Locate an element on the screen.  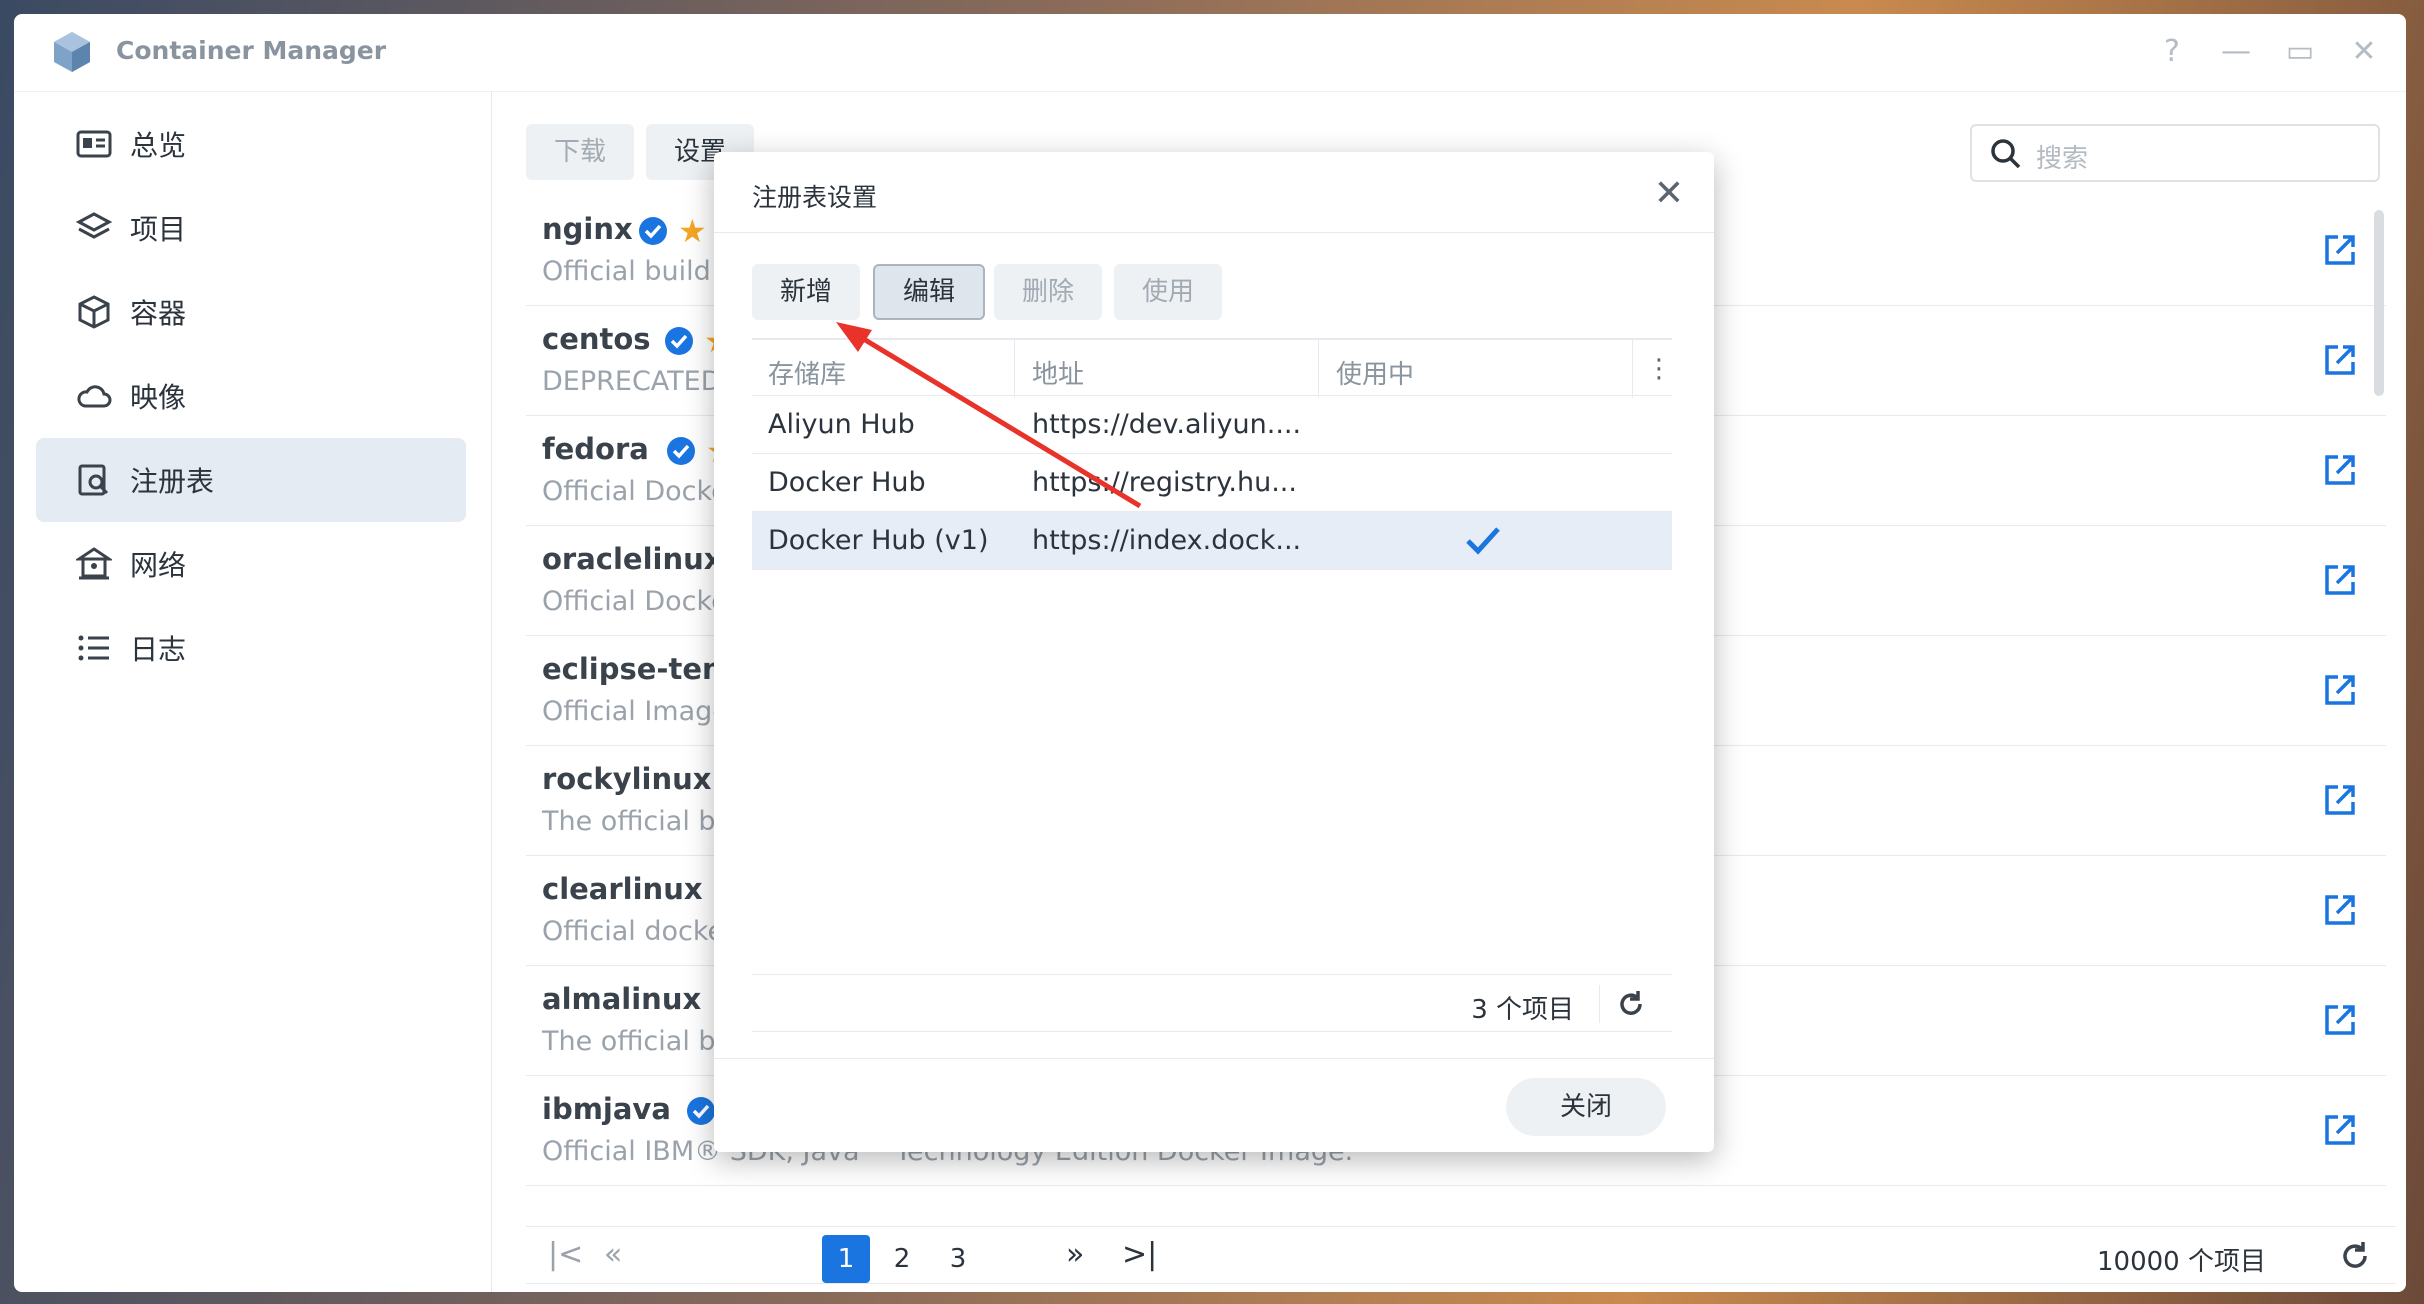
sidebar-label: 注册表 is located at coordinates (172, 481).